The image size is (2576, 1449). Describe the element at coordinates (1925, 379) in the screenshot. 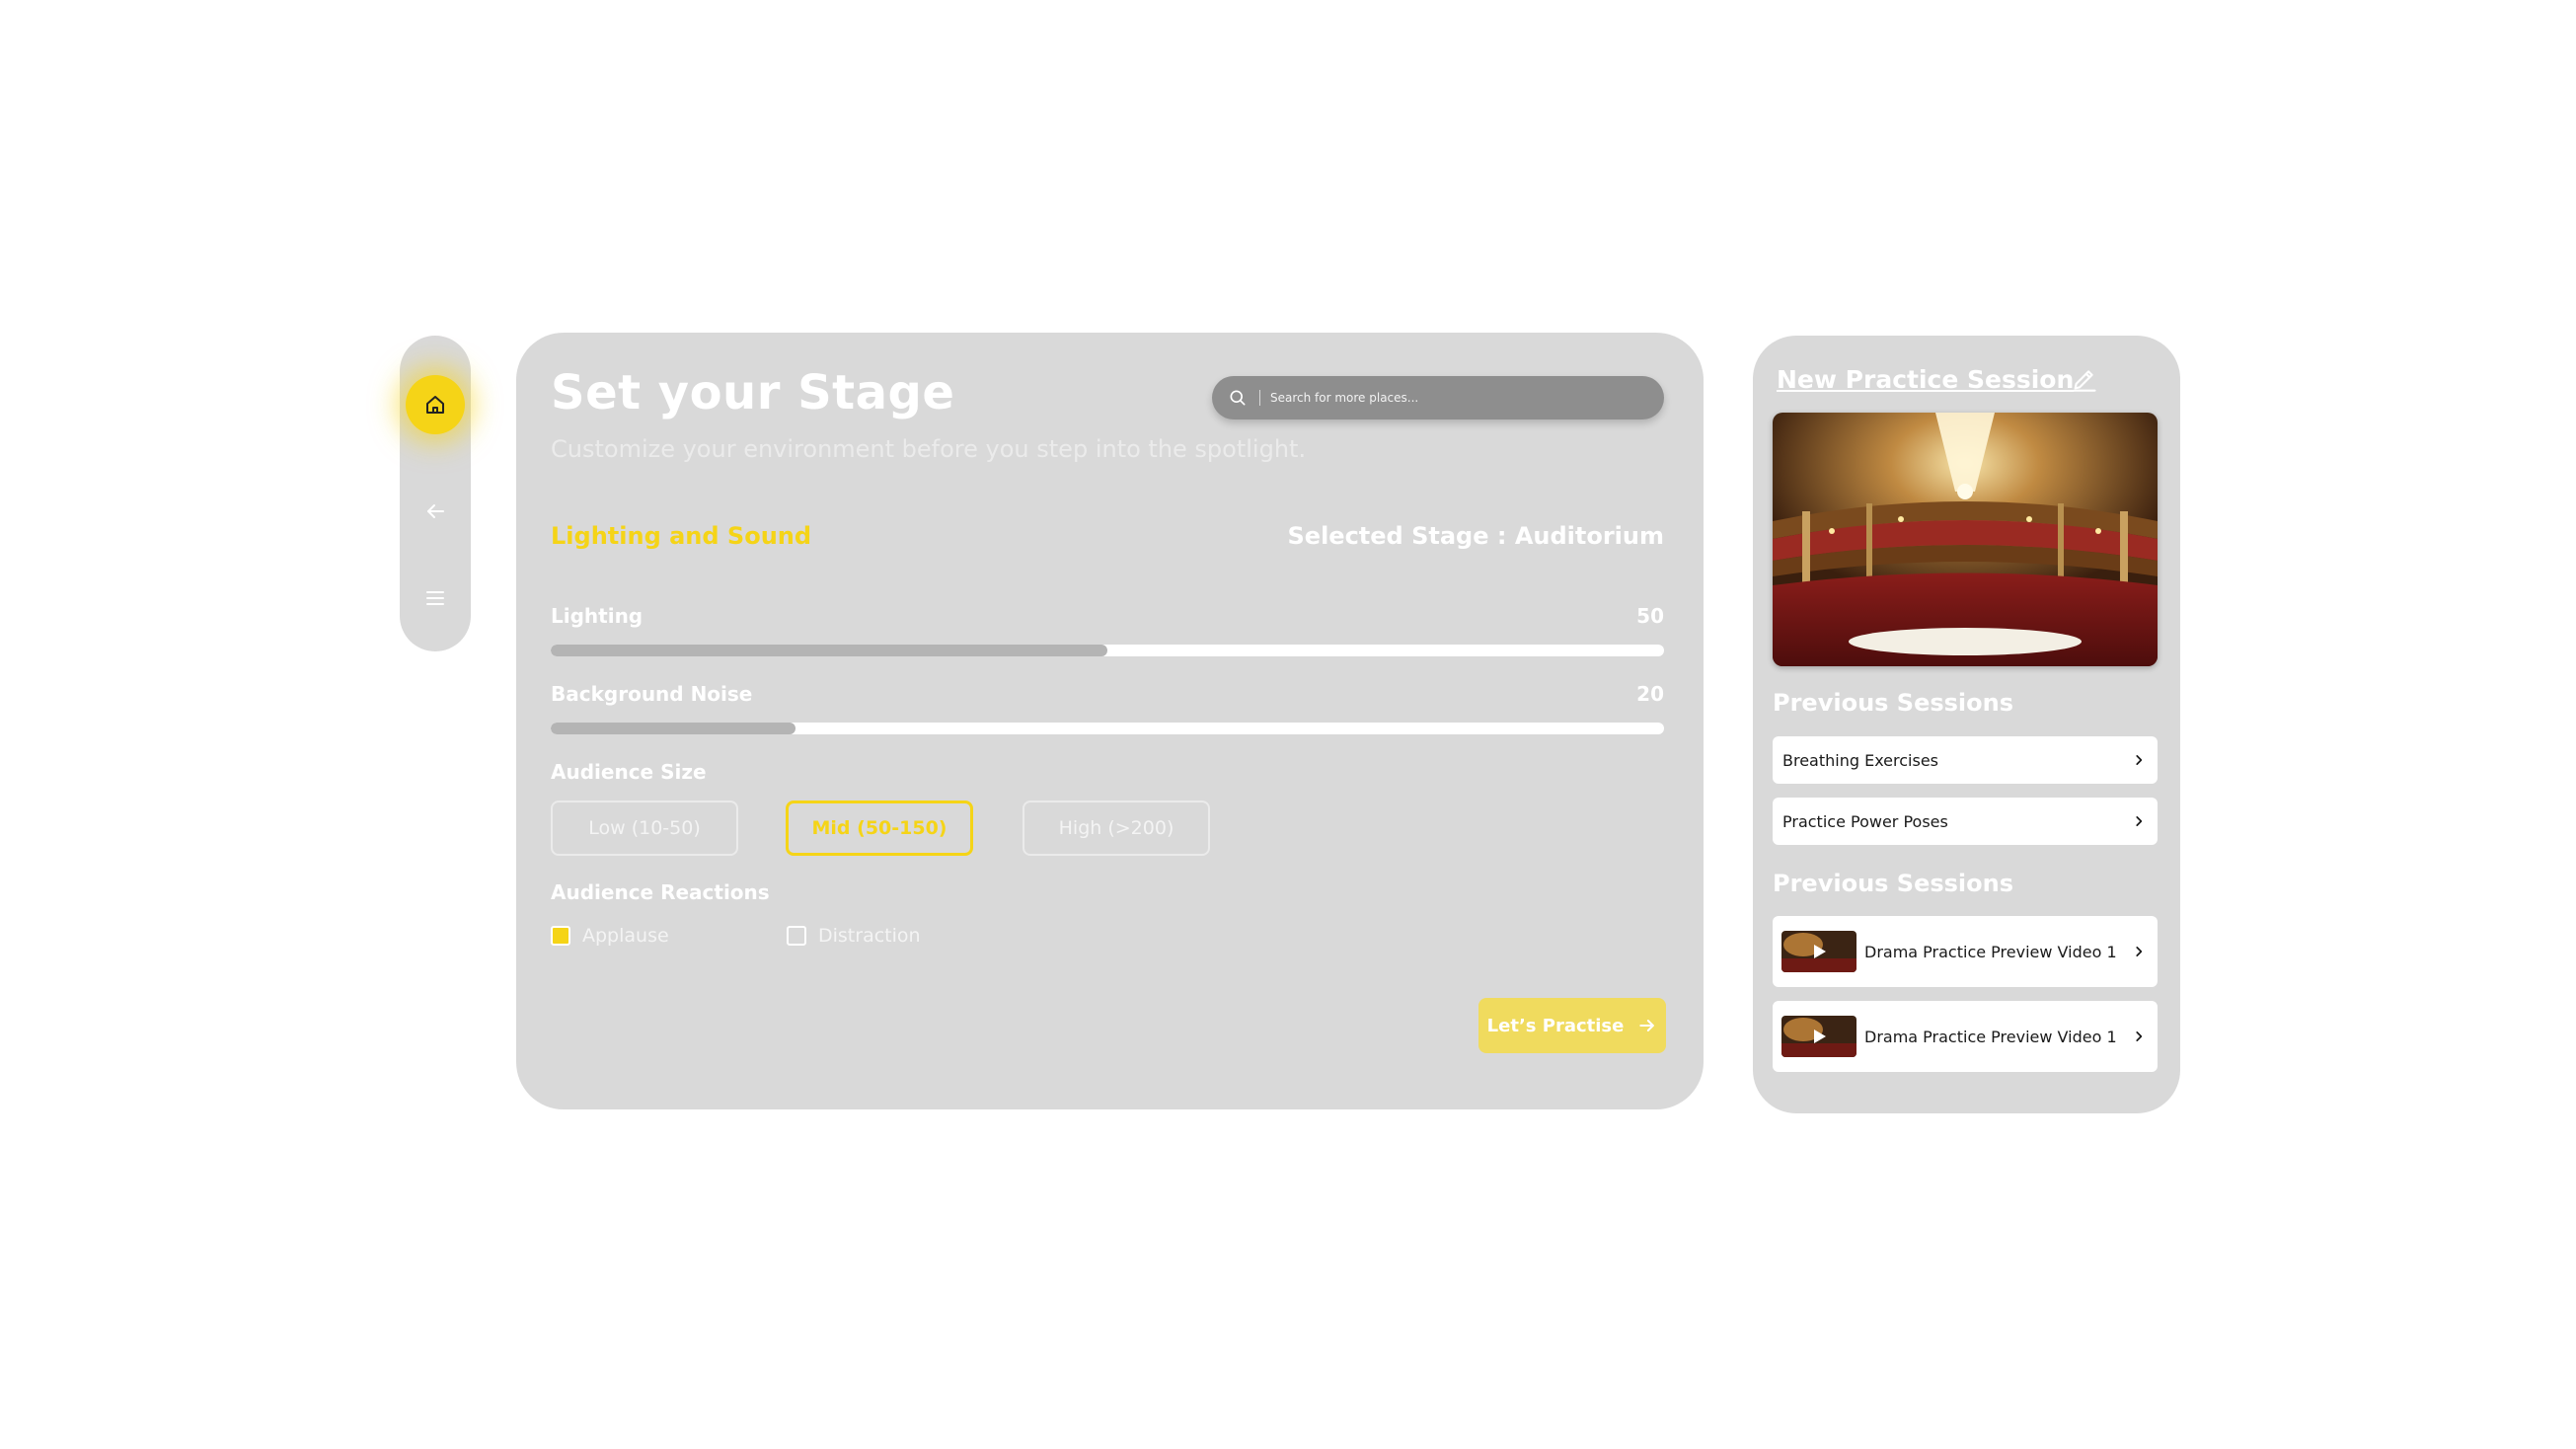

I see `new-practice-session-link: New Practice Session` at that location.